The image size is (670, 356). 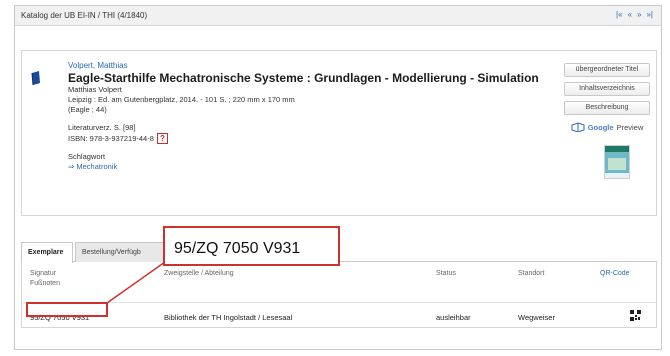 What do you see at coordinates (35, 78) in the screenshot?
I see `book-icon` at bounding box center [35, 78].